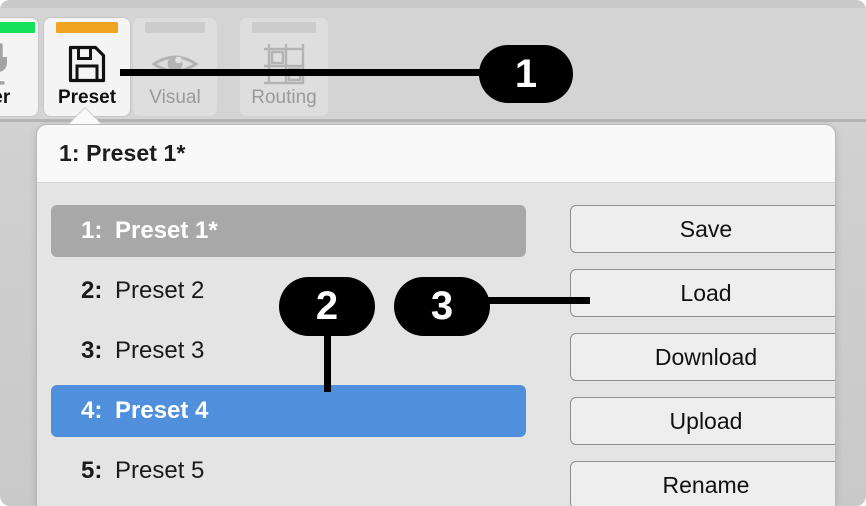 This screenshot has height=506, width=866. I want to click on tab-preset-label: Preset, so click(87, 97).